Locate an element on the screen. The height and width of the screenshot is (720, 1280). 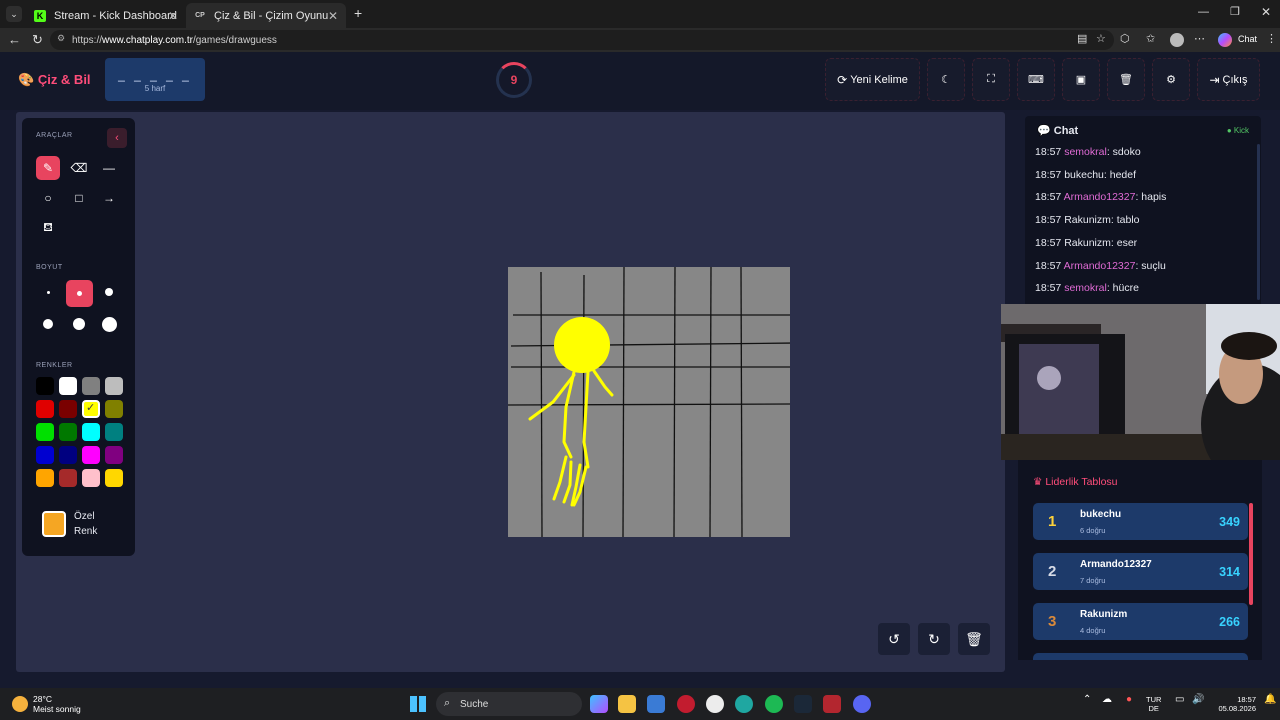
game-app-icon is located at coordinates (832, 704).